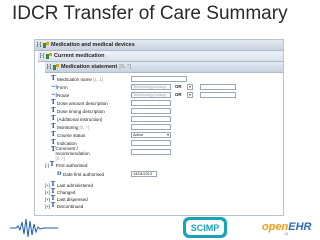  I want to click on occurrence-label: [1..1], so click(98, 79).